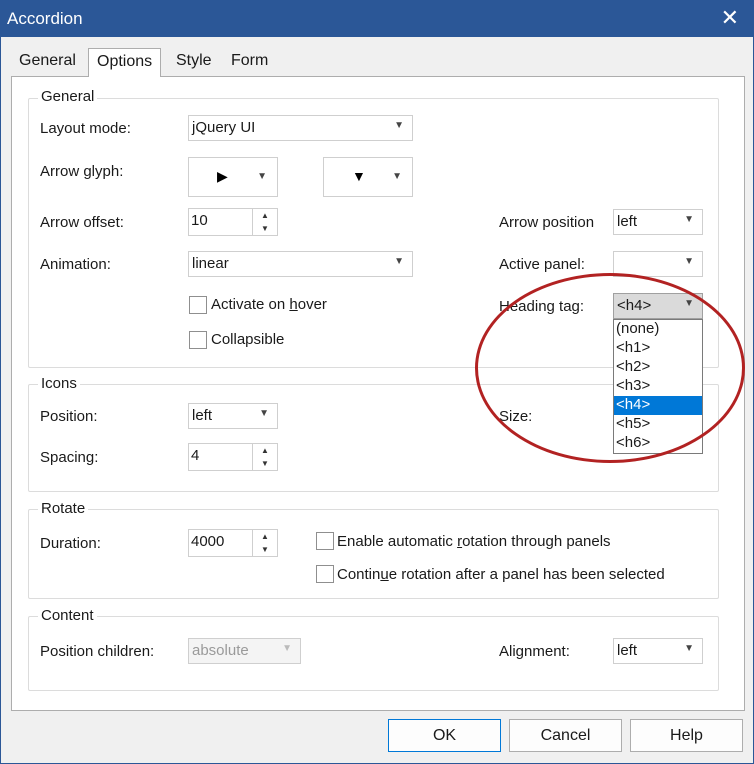 The height and width of the screenshot is (764, 754). What do you see at coordinates (658, 329) in the screenshot?
I see `heading-tag-option: (none)` at bounding box center [658, 329].